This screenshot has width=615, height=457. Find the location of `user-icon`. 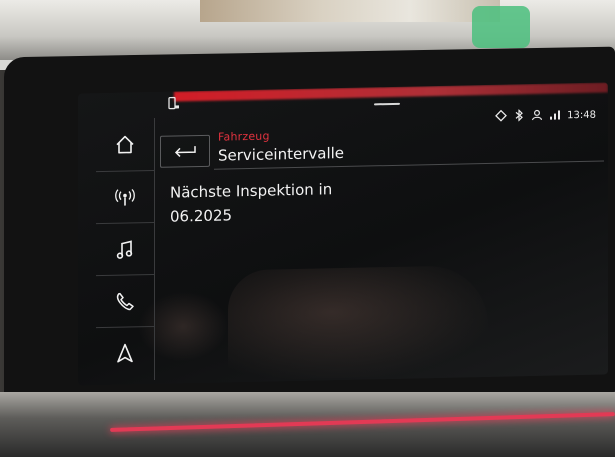

user-icon is located at coordinates (537, 115).